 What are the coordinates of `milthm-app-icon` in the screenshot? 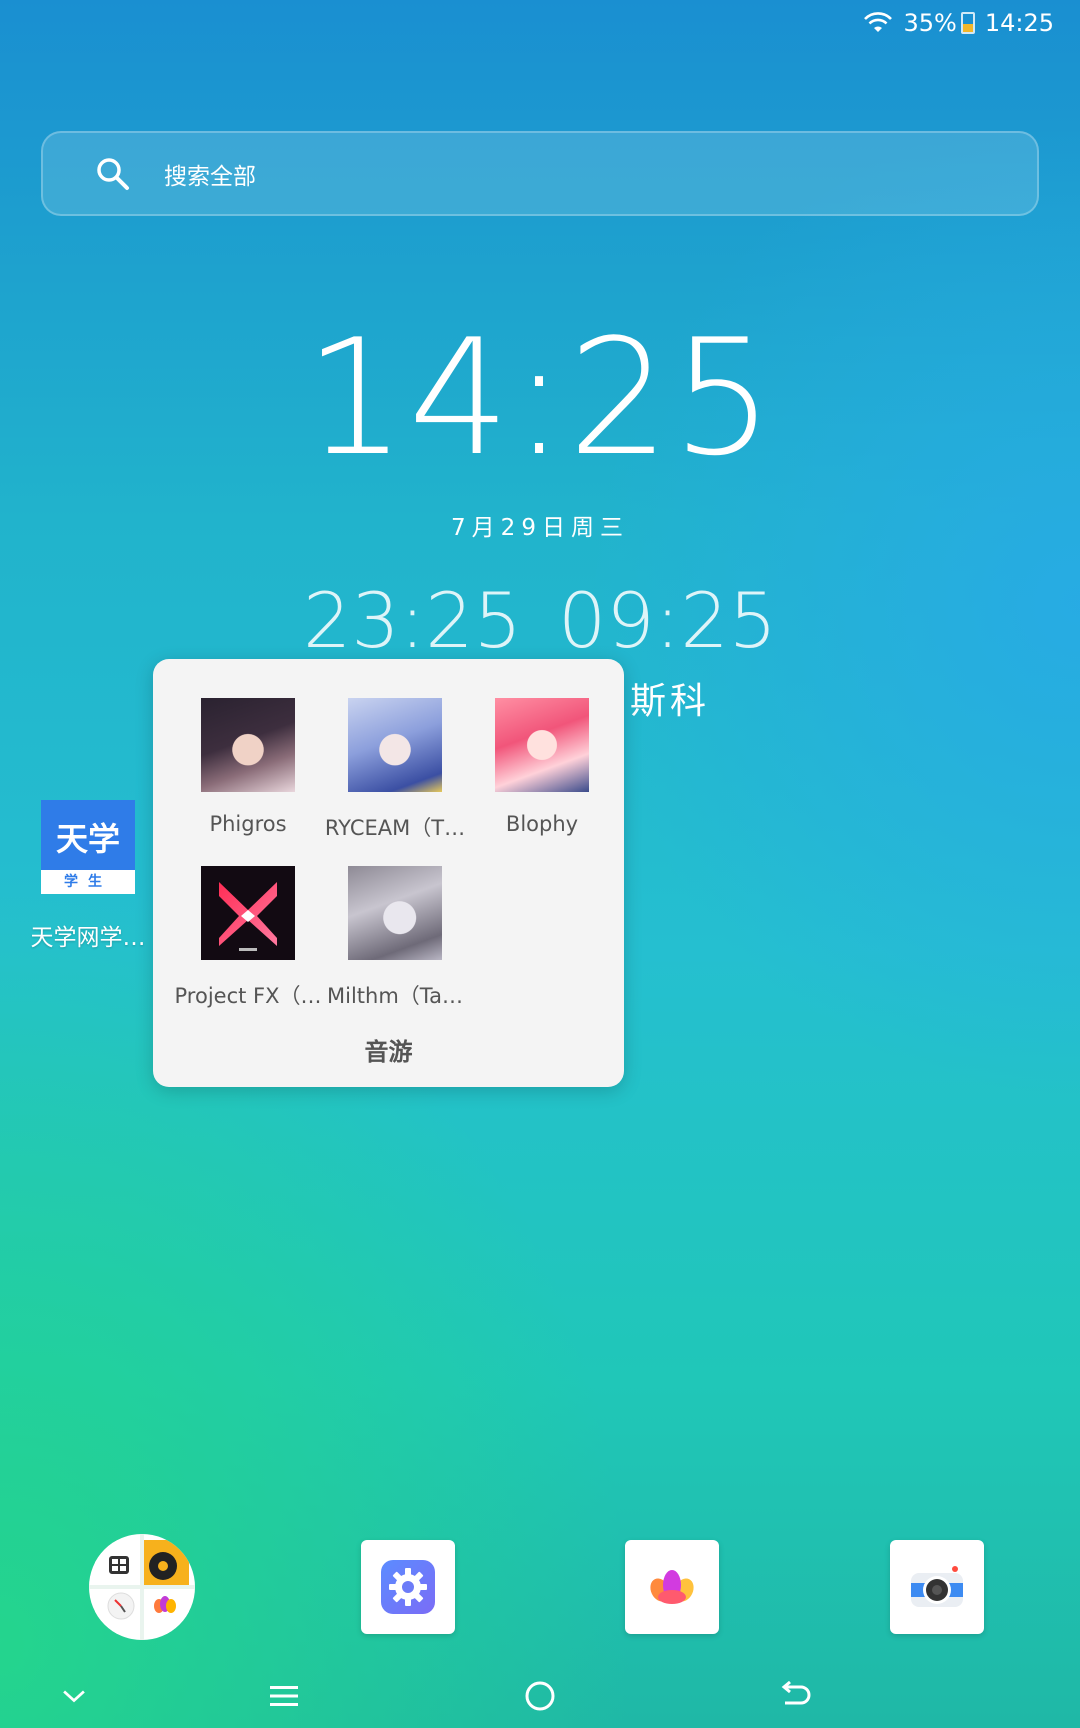 It's located at (395, 913).